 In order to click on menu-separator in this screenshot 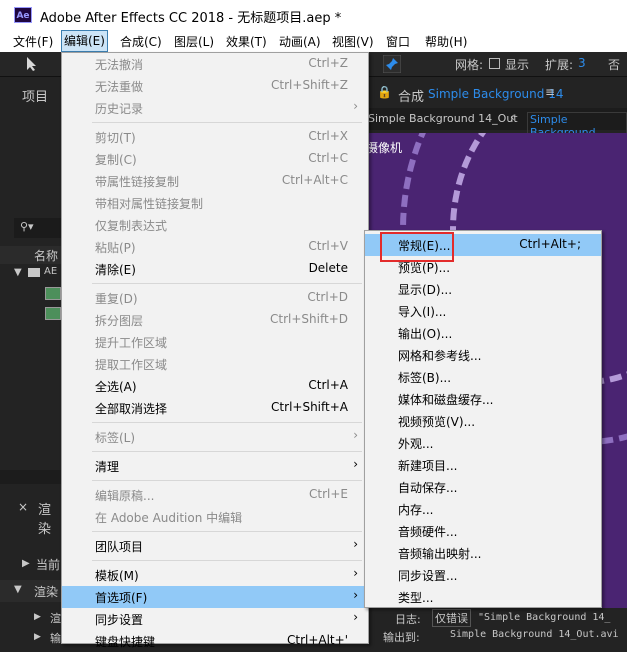, I will do `click(227, 122)`.